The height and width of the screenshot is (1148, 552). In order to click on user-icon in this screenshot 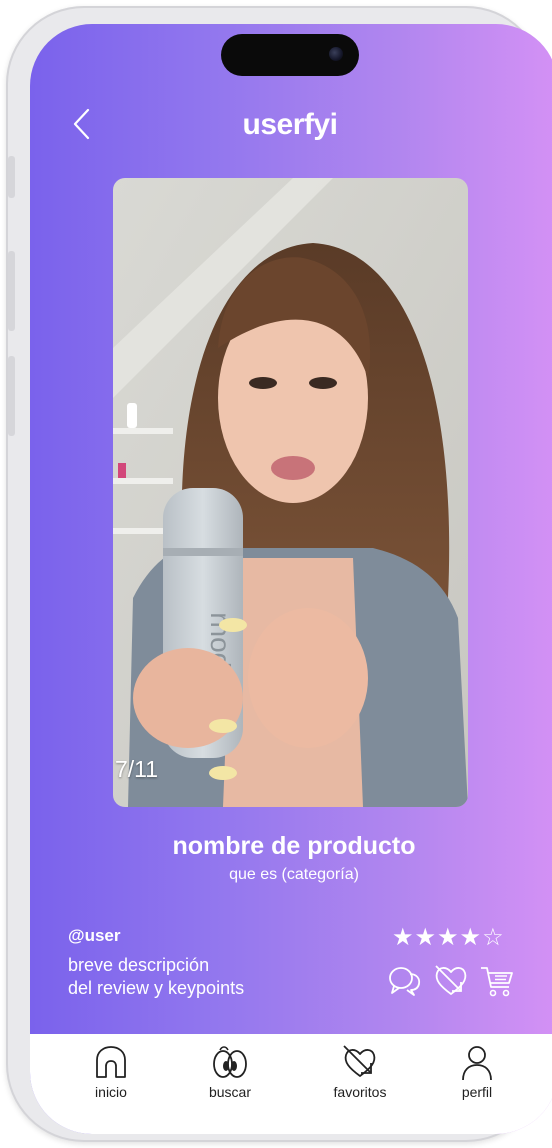, I will do `click(477, 1063)`.